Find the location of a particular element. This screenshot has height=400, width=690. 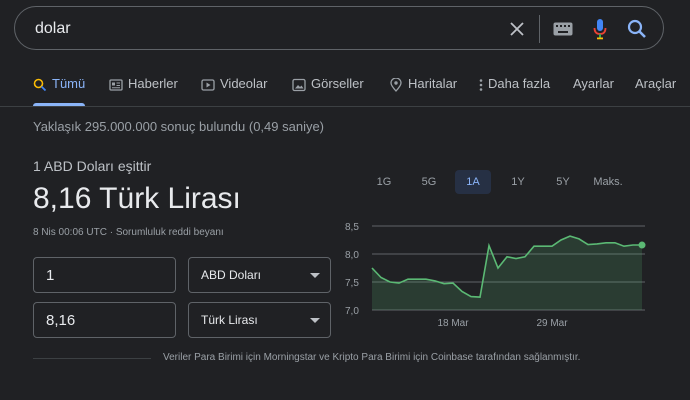

tab-label: Haberler is located at coordinates (153, 83).